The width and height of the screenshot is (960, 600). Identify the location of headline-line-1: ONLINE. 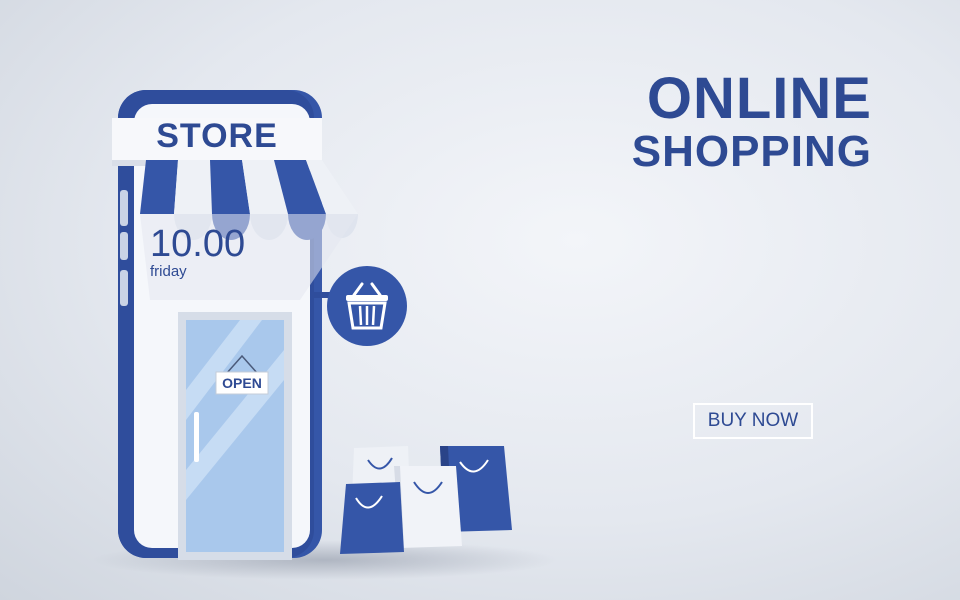
(759, 98).